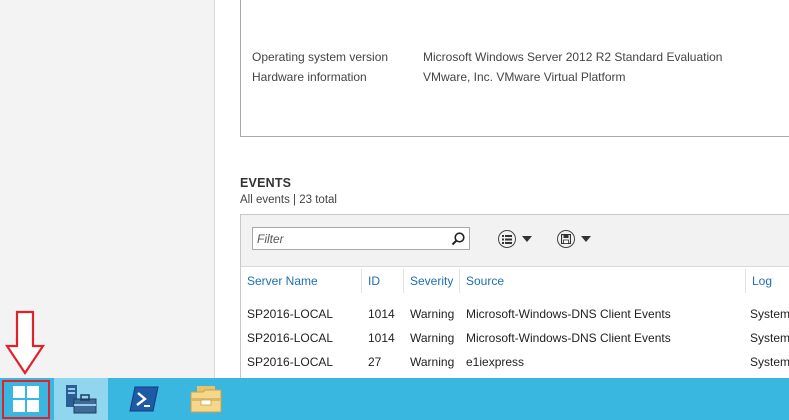 This screenshot has width=789, height=420. Describe the element at coordinates (432, 281) in the screenshot. I see `column-header-severity: Severity` at that location.